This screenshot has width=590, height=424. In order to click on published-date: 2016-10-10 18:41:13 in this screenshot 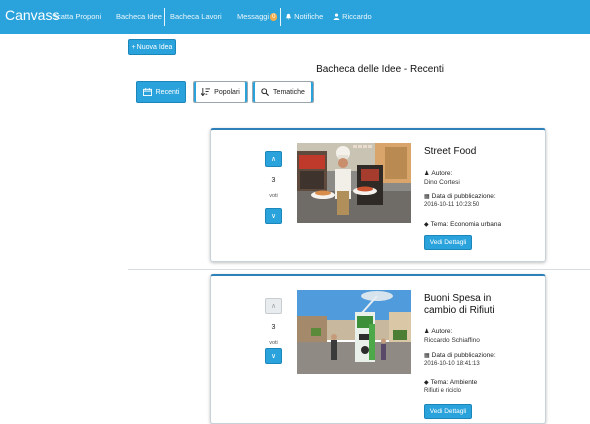, I will do `click(452, 364)`.